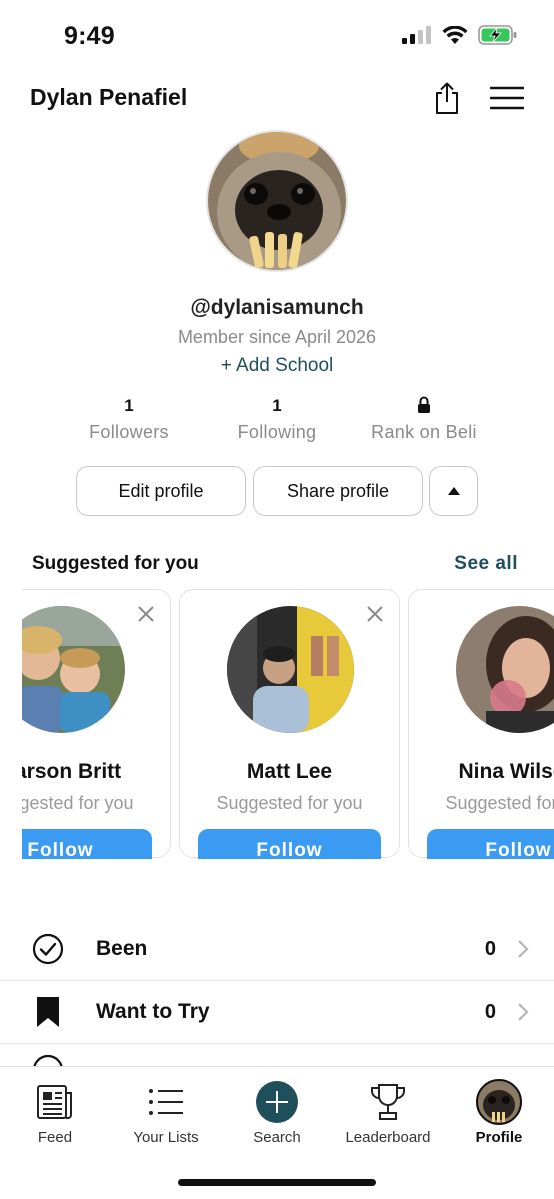  I want to click on suggested-card: Matt Lee Suggested for you Follow, so click(289, 724).